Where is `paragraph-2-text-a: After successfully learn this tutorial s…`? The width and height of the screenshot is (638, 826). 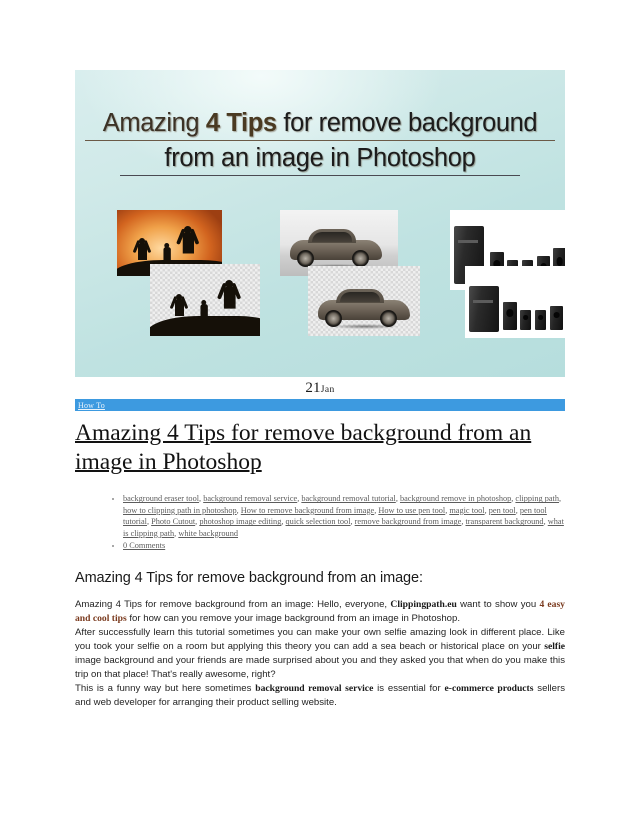
paragraph-2-text-a: After successfully learn this tutorial s… is located at coordinates (320, 639).